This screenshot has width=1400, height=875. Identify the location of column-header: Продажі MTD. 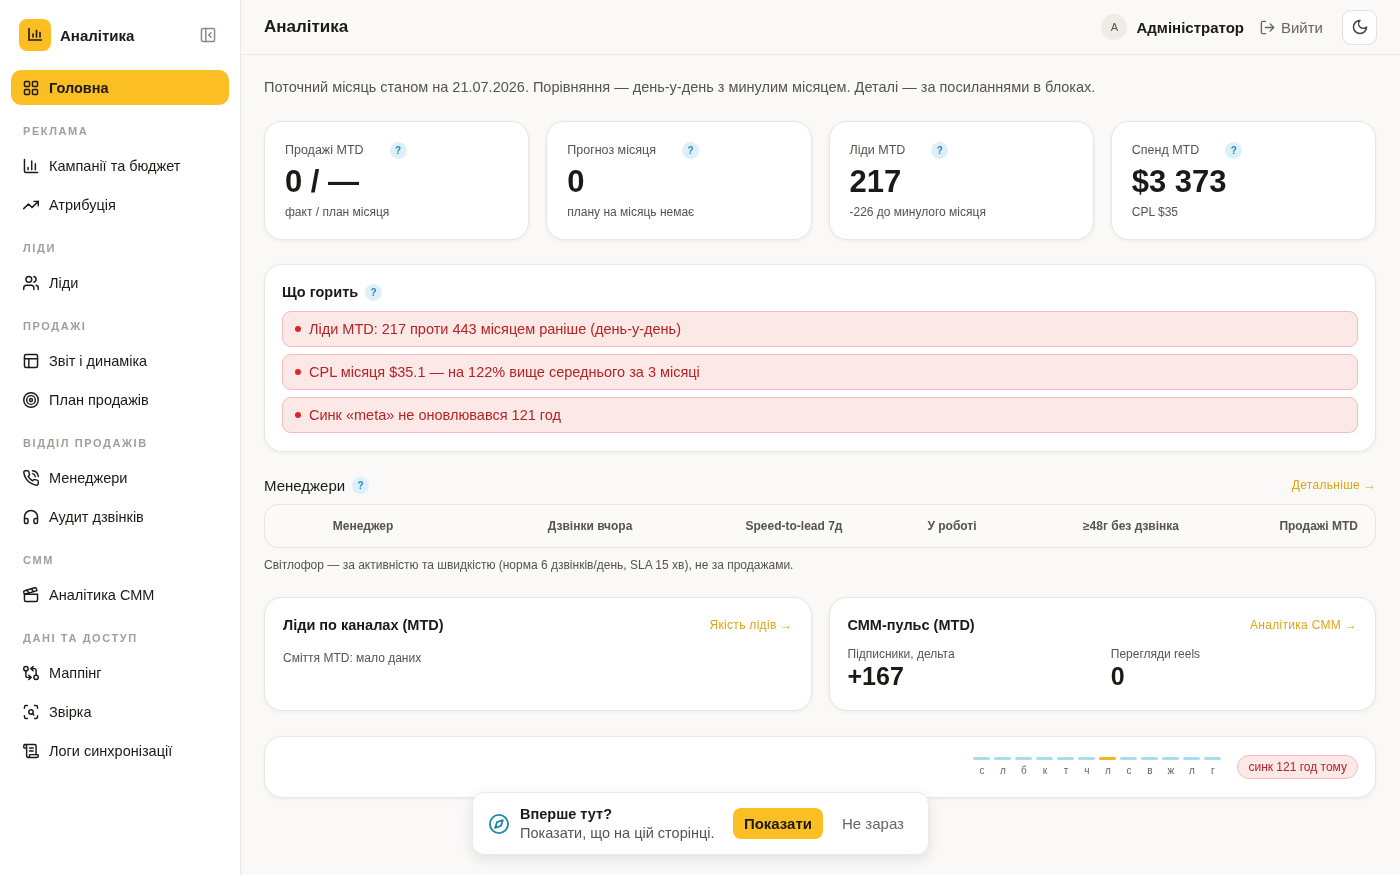
(1318, 526).